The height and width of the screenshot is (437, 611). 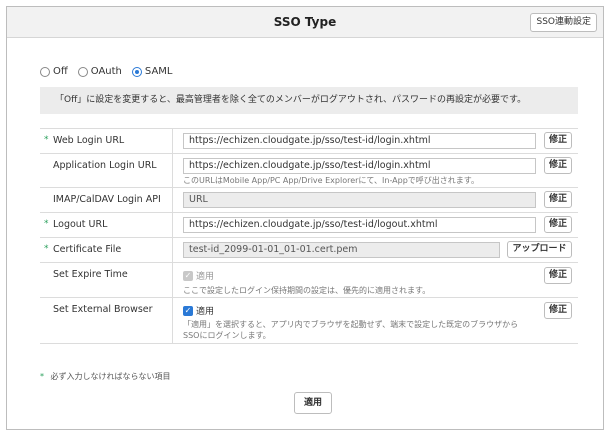 I want to click on external-browser-hint-line2: SSOにログインします。, so click(x=227, y=335).